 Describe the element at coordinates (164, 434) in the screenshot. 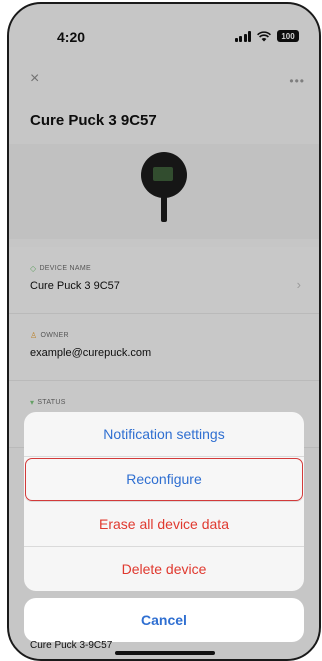

I see `notification-settings-button: Notification settings` at that location.